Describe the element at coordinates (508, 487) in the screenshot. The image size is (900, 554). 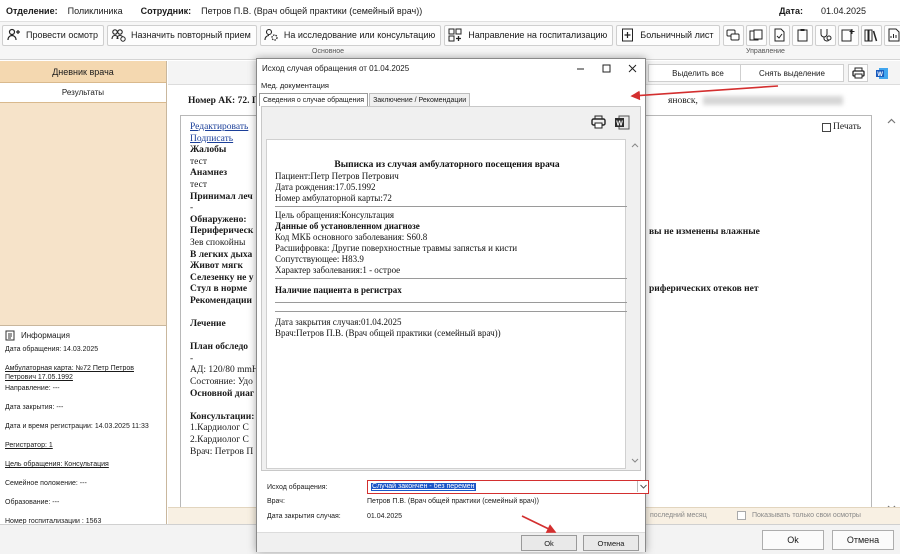
I see `outcome-select: Случай закончен - без перемен` at that location.